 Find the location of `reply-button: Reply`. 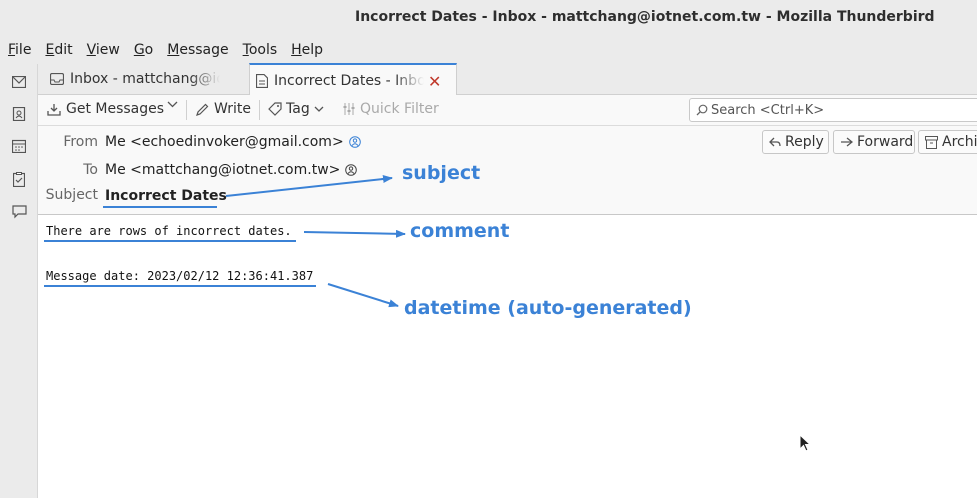

reply-button: Reply is located at coordinates (795, 142).